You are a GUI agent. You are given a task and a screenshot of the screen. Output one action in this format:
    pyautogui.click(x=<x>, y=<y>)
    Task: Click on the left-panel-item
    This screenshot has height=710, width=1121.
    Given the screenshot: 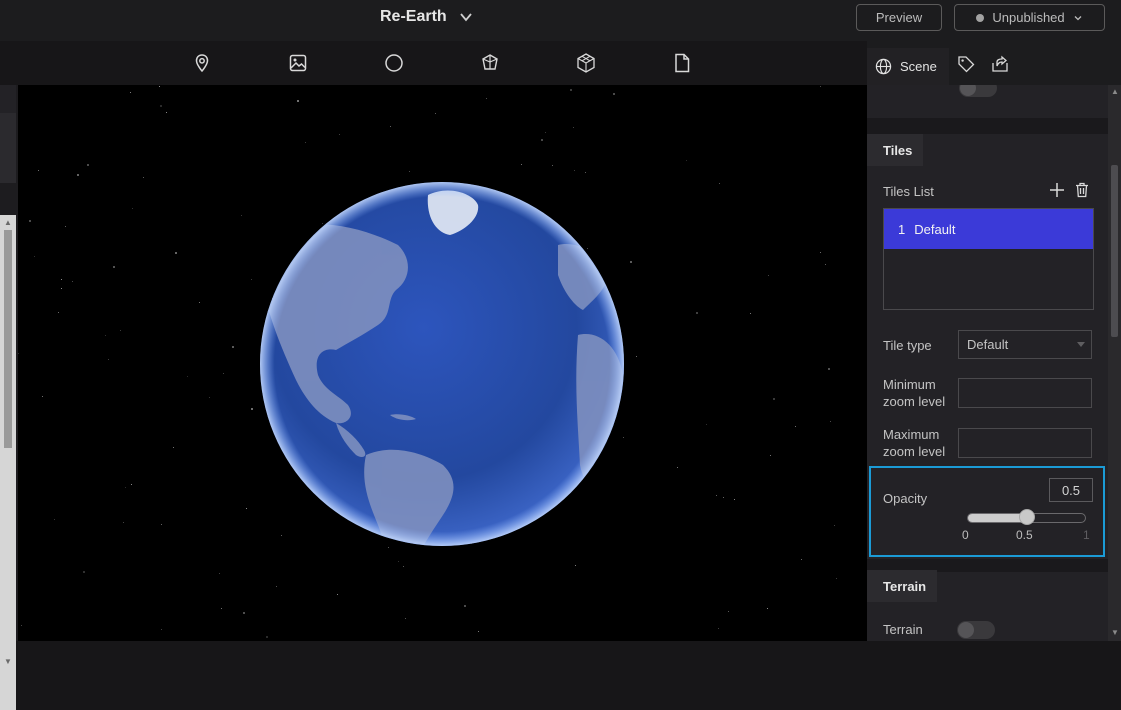 What is the action you would take?
    pyautogui.click(x=8, y=148)
    